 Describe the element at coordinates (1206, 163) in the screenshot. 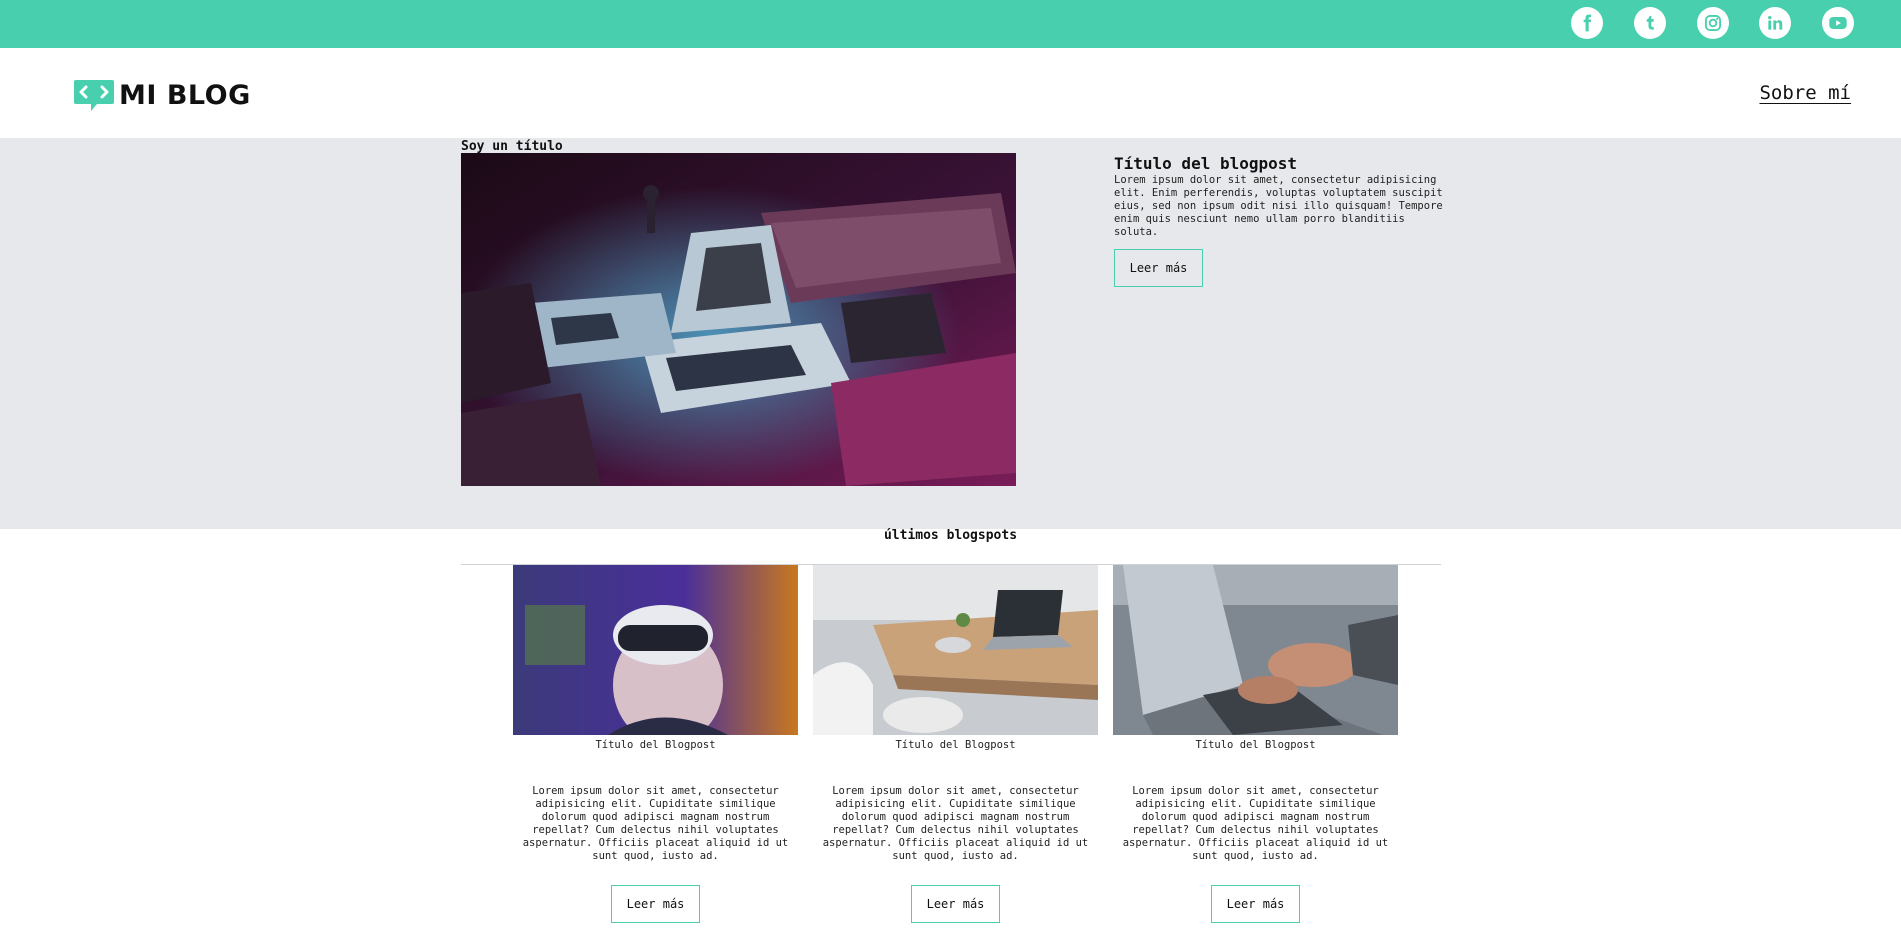

I see `hero-post-title: Título del blogpost` at that location.